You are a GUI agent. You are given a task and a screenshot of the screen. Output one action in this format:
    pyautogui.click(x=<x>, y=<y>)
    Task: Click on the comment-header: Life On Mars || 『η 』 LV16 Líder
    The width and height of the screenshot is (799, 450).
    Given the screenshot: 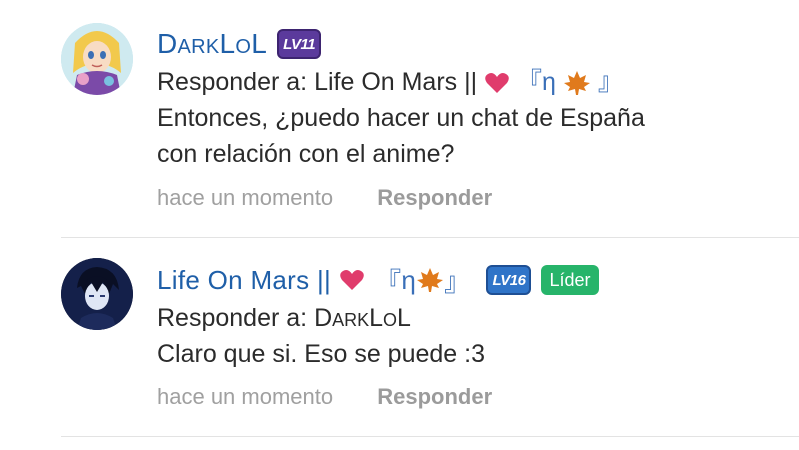 What is the action you would take?
    pyautogui.click(x=468, y=280)
    